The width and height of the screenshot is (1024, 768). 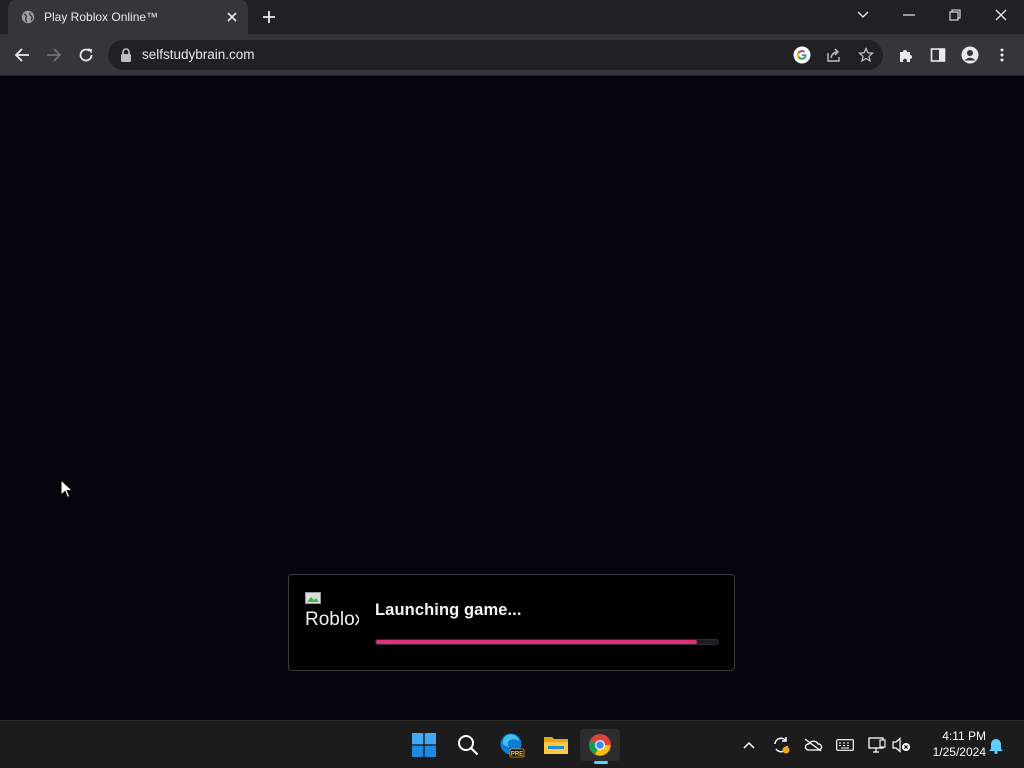 I want to click on clock-time: 4:11 PM, so click(x=964, y=736).